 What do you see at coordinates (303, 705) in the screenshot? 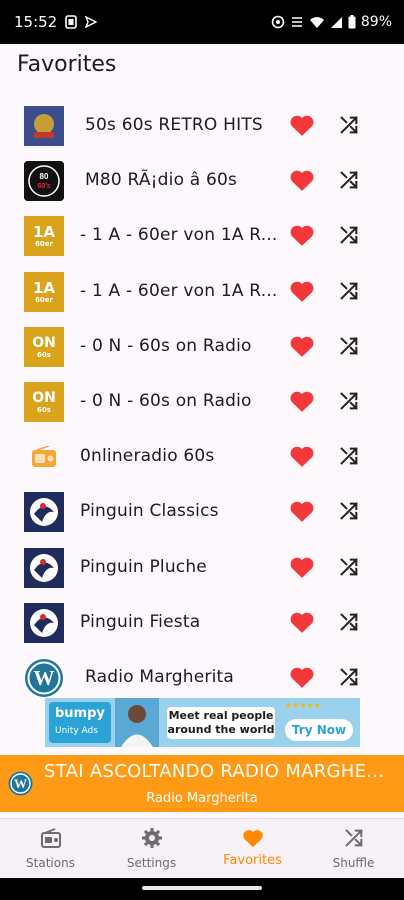
I see `ad-rating: ★★★★★` at bounding box center [303, 705].